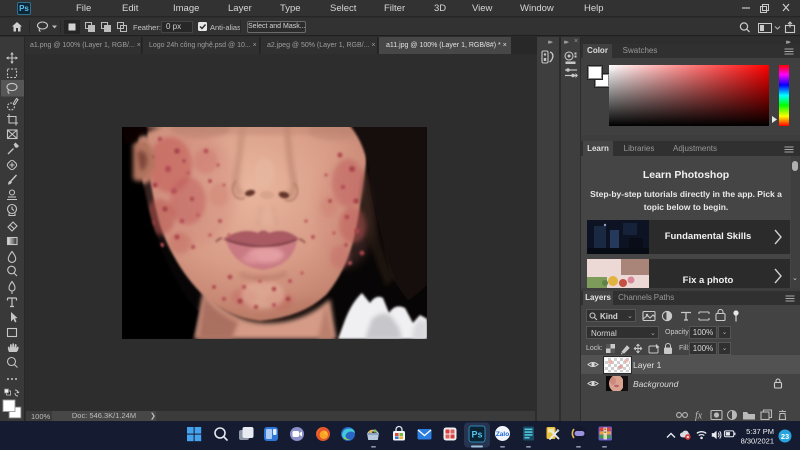  What do you see at coordinates (760, 431) in the screenshot?
I see `svg-text: 5:37 PM` at bounding box center [760, 431].